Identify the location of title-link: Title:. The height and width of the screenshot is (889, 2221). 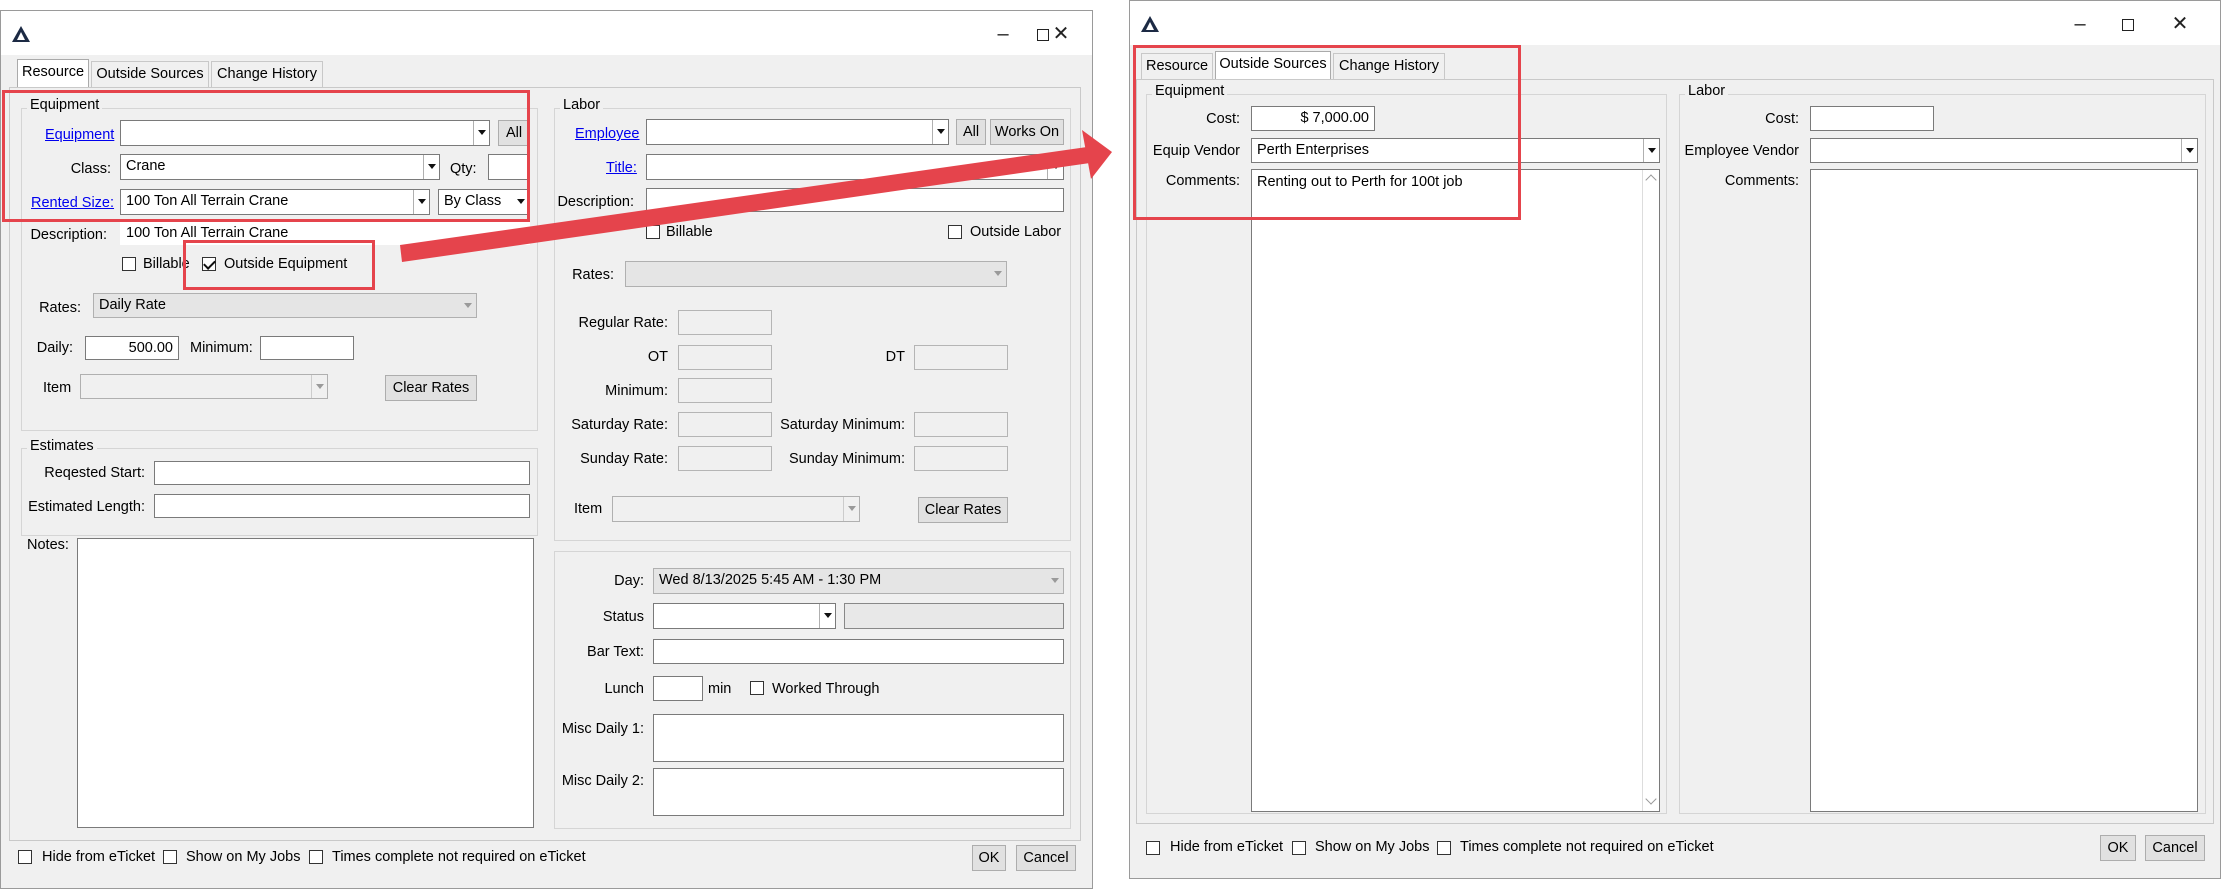
(621, 168).